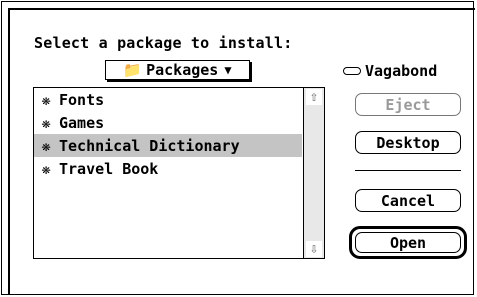  I want to click on volume-name: Vagabond, so click(390, 71).